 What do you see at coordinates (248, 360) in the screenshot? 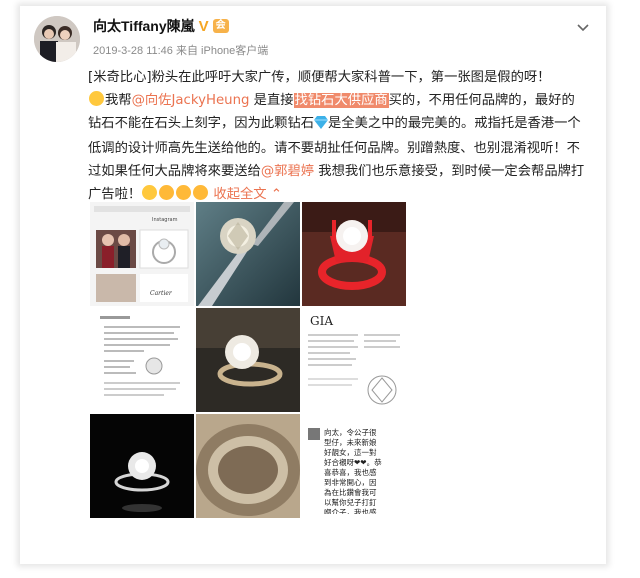
I see `image-tile-ring-on-dark` at bounding box center [248, 360].